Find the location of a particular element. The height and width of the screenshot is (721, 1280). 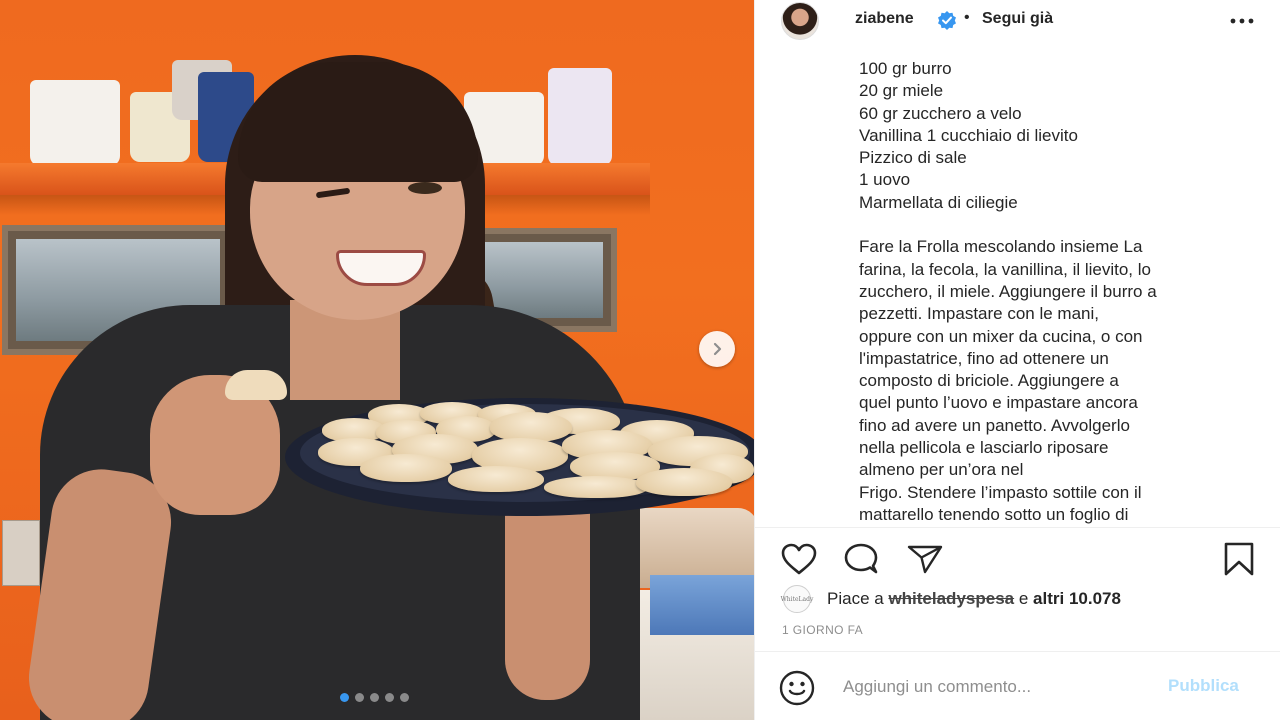

following-button: Segui già is located at coordinates (1017, 19).